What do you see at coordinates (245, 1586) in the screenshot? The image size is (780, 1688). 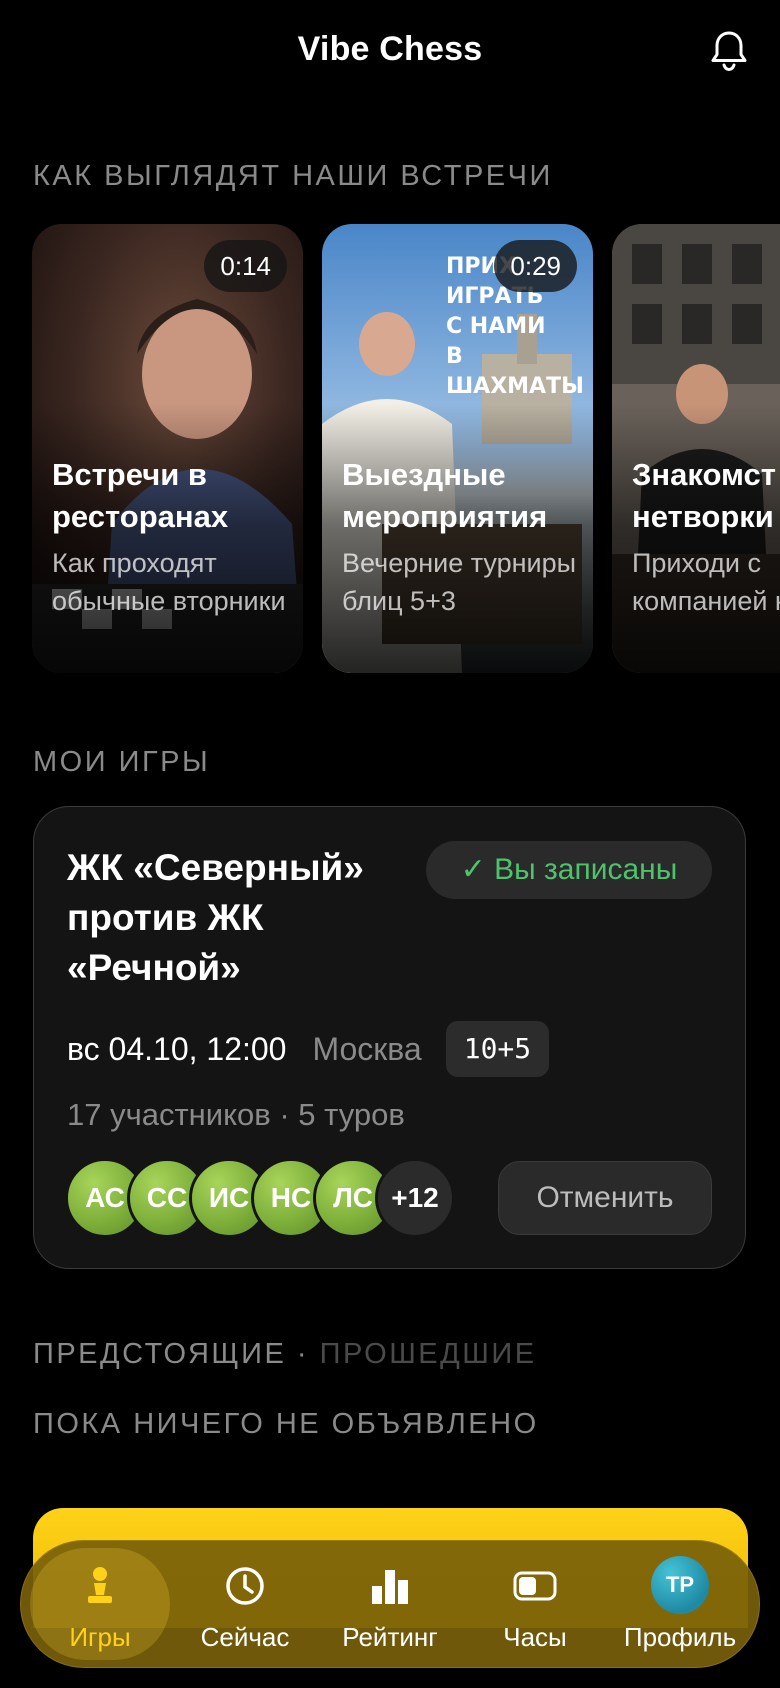 I see `clock-icon` at bounding box center [245, 1586].